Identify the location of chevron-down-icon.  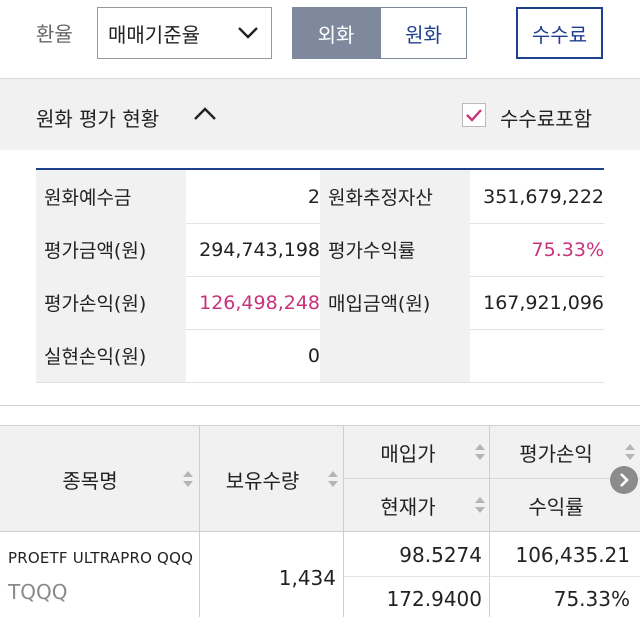
(248, 33).